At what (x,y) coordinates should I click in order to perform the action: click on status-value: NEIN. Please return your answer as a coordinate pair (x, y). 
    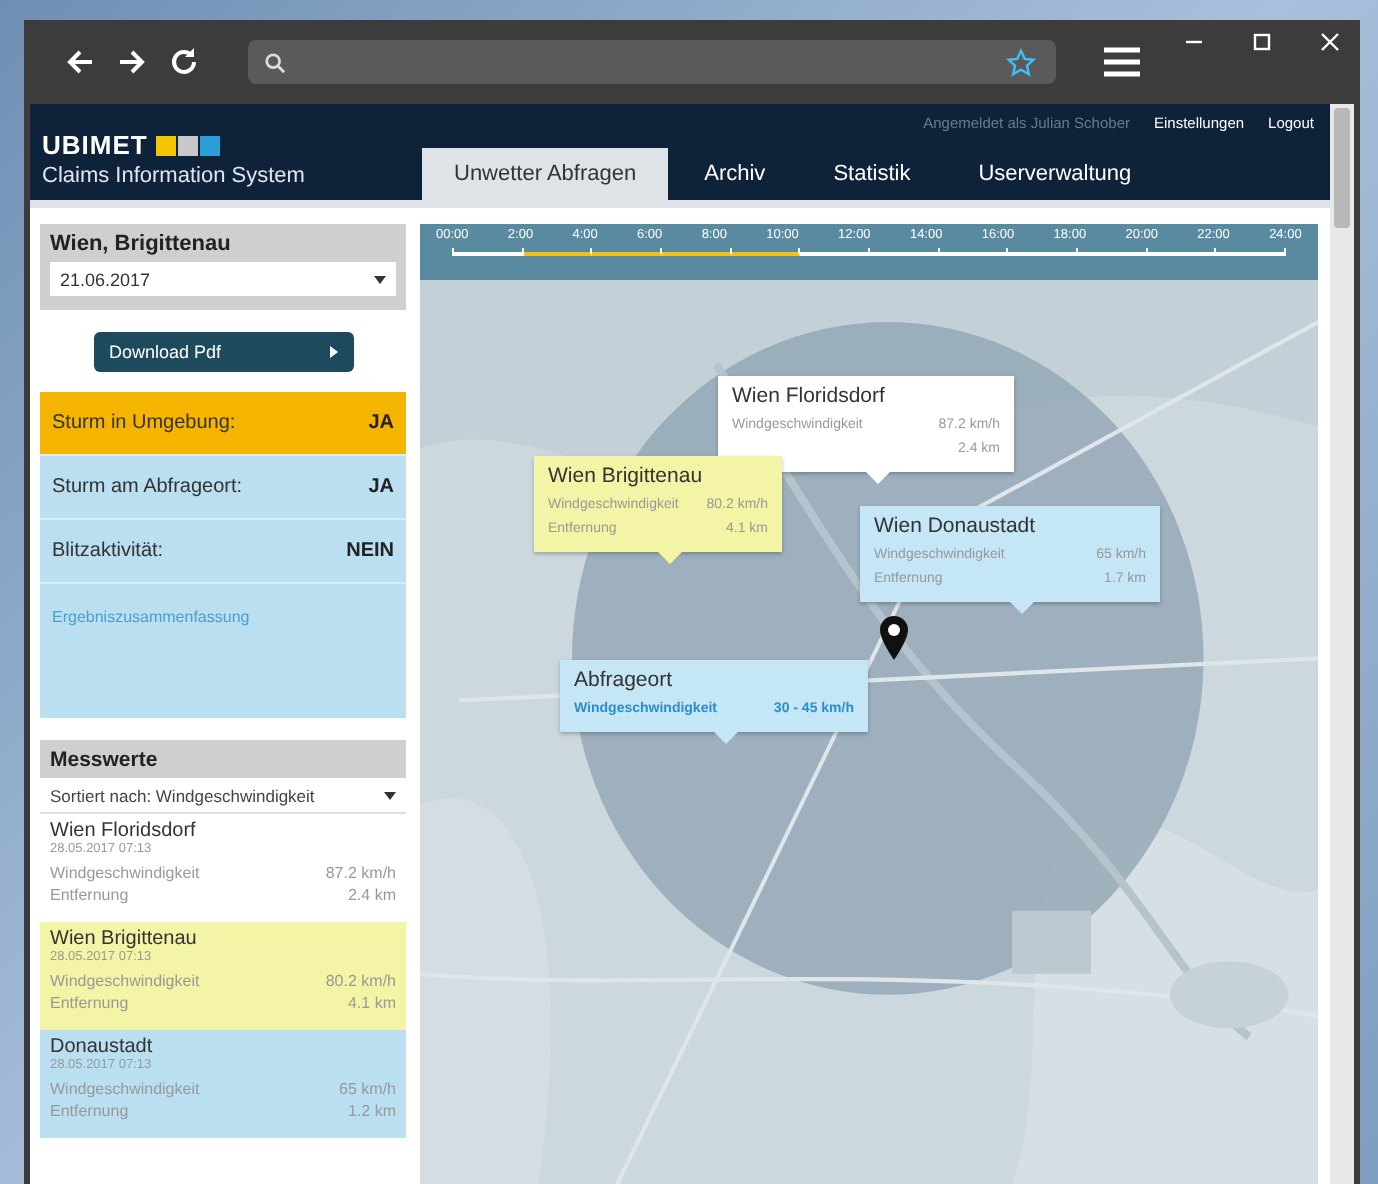
    Looking at the image, I should click on (370, 551).